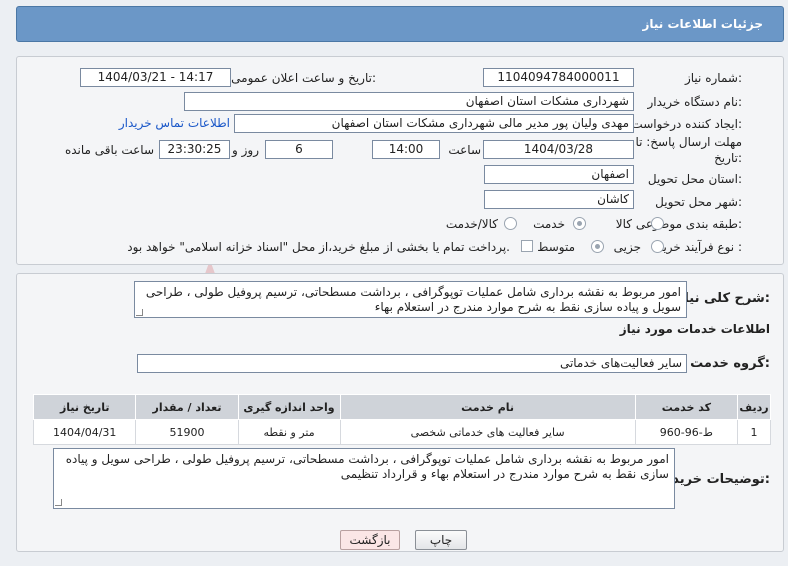  Describe the element at coordinates (84, 432) in the screenshot. I see `cell-need-date: 1404/04/31` at that location.